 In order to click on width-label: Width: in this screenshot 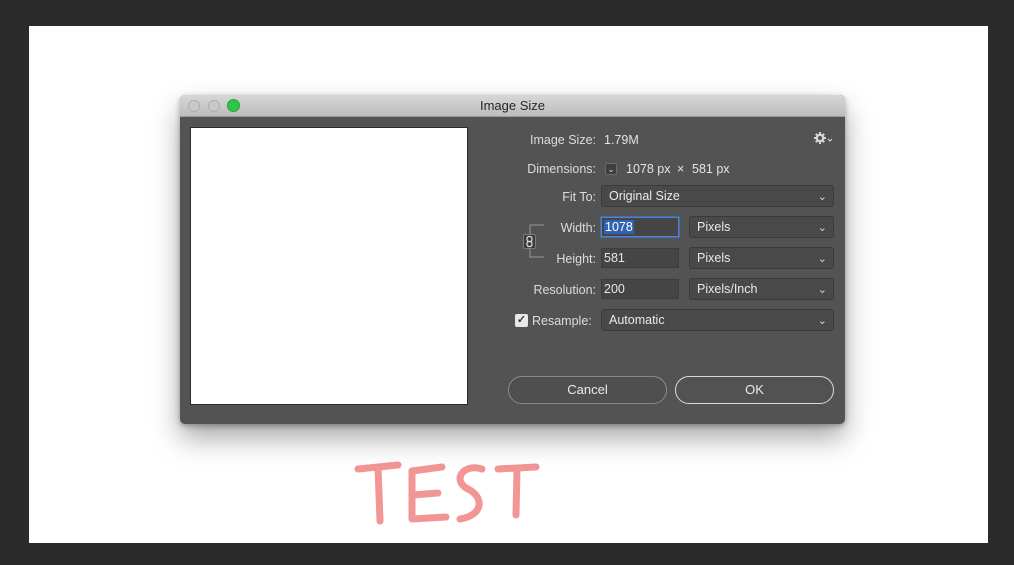, I will do `click(578, 228)`.